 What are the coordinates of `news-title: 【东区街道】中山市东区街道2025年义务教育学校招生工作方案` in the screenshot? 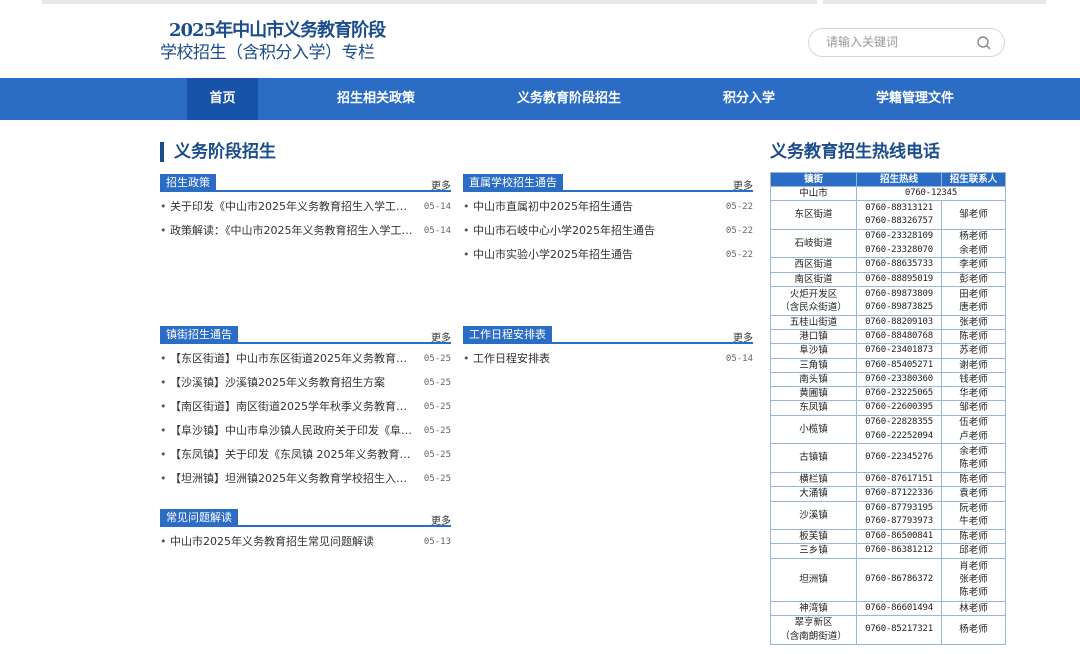 It's located at (293, 358).